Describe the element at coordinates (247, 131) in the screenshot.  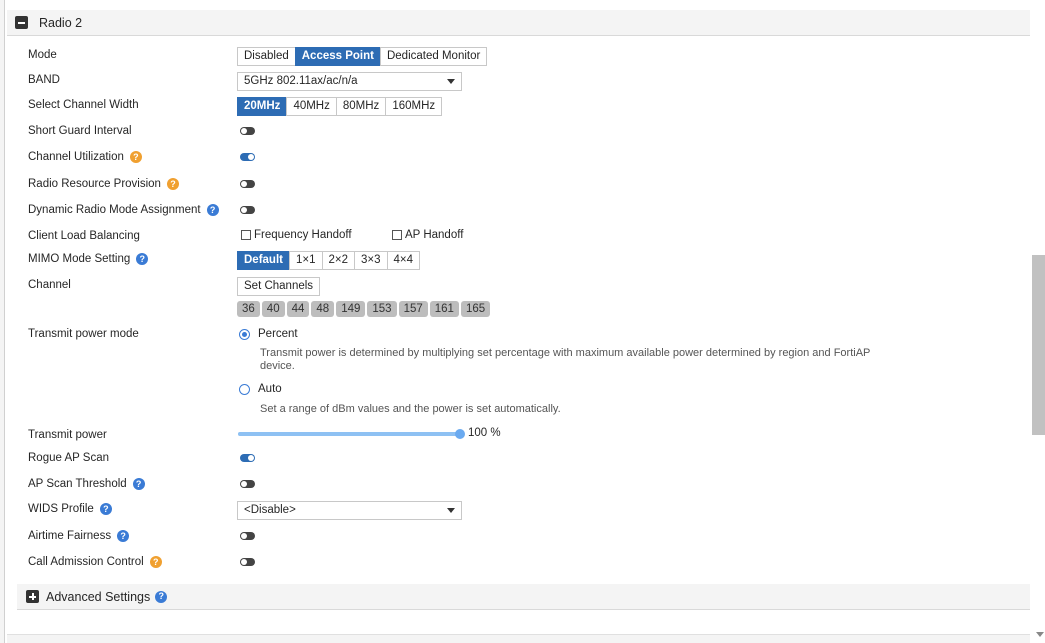
I see `short-guard-toggle` at that location.